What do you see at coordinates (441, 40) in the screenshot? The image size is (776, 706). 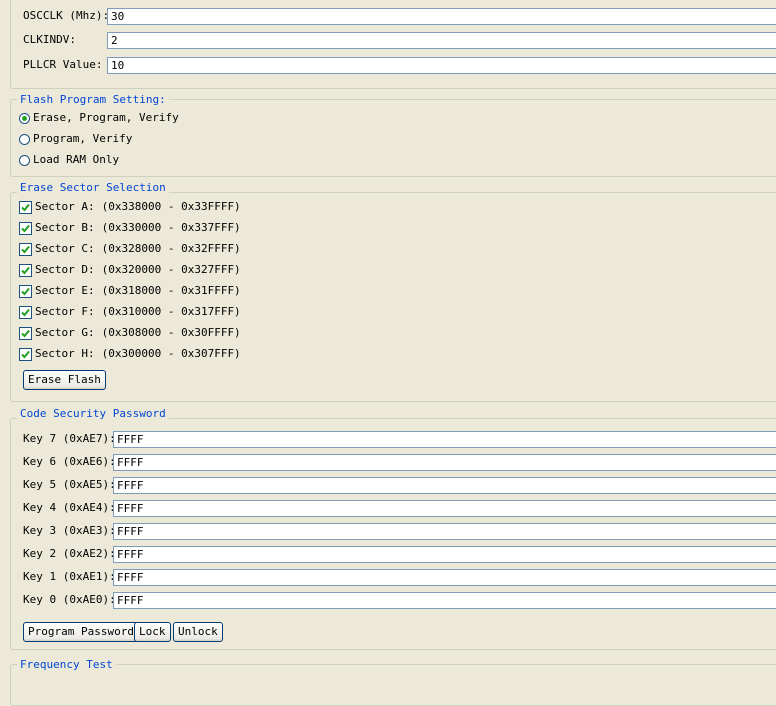 I see `clkindv-input` at bounding box center [441, 40].